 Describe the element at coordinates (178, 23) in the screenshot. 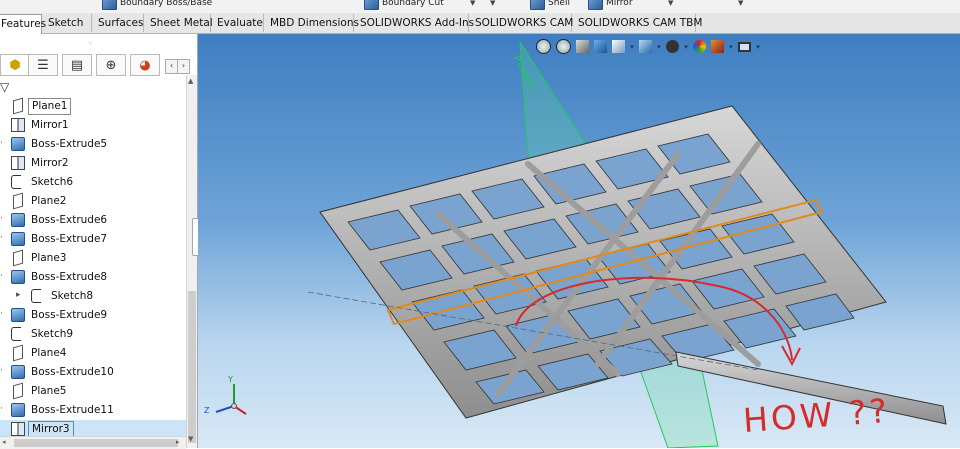

I see `tab-sheet-metal: Sheet Metal` at that location.